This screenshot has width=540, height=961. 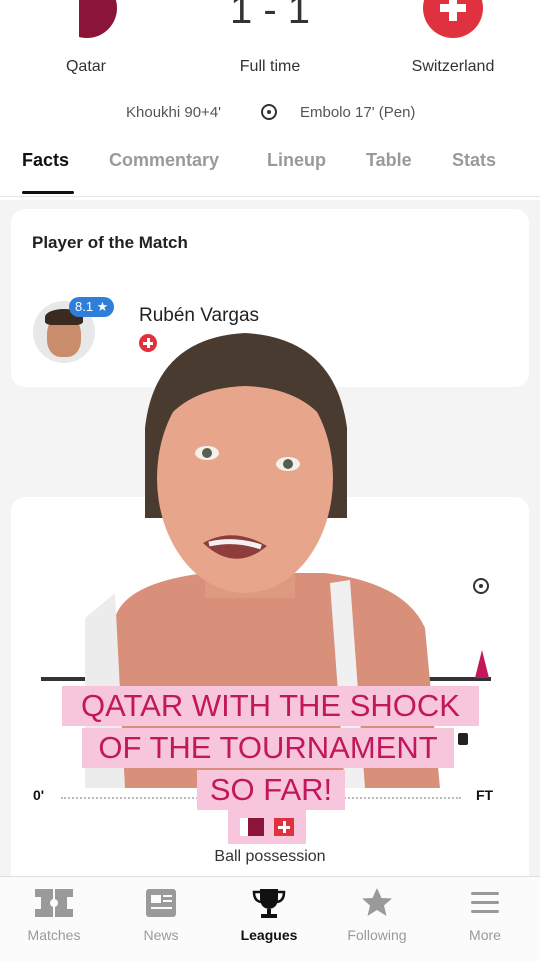 I want to click on match-score: 1 - 1, so click(x=270, y=16).